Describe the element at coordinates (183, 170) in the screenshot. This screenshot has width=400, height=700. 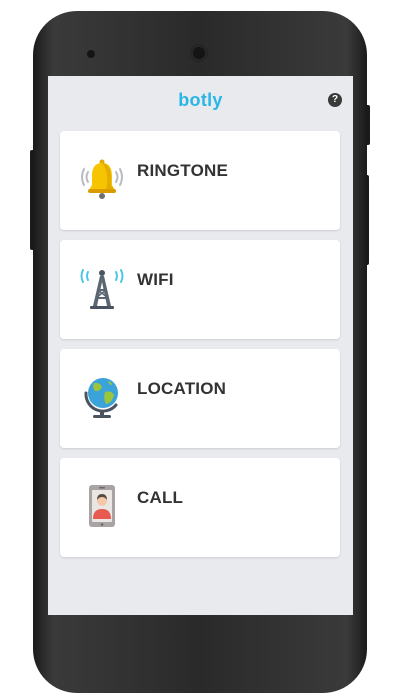
I see `menu-item-label: RINGTONE` at that location.